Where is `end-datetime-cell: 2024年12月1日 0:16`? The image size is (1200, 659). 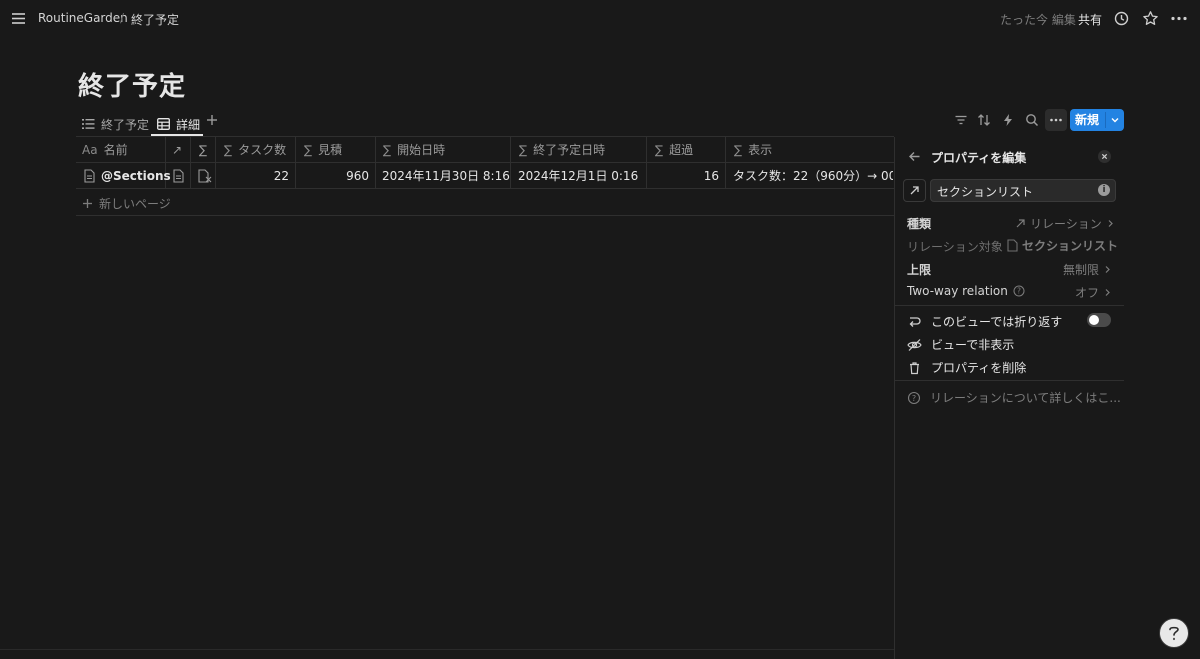
end-datetime-cell: 2024年12月1日 0:16 is located at coordinates (578, 176).